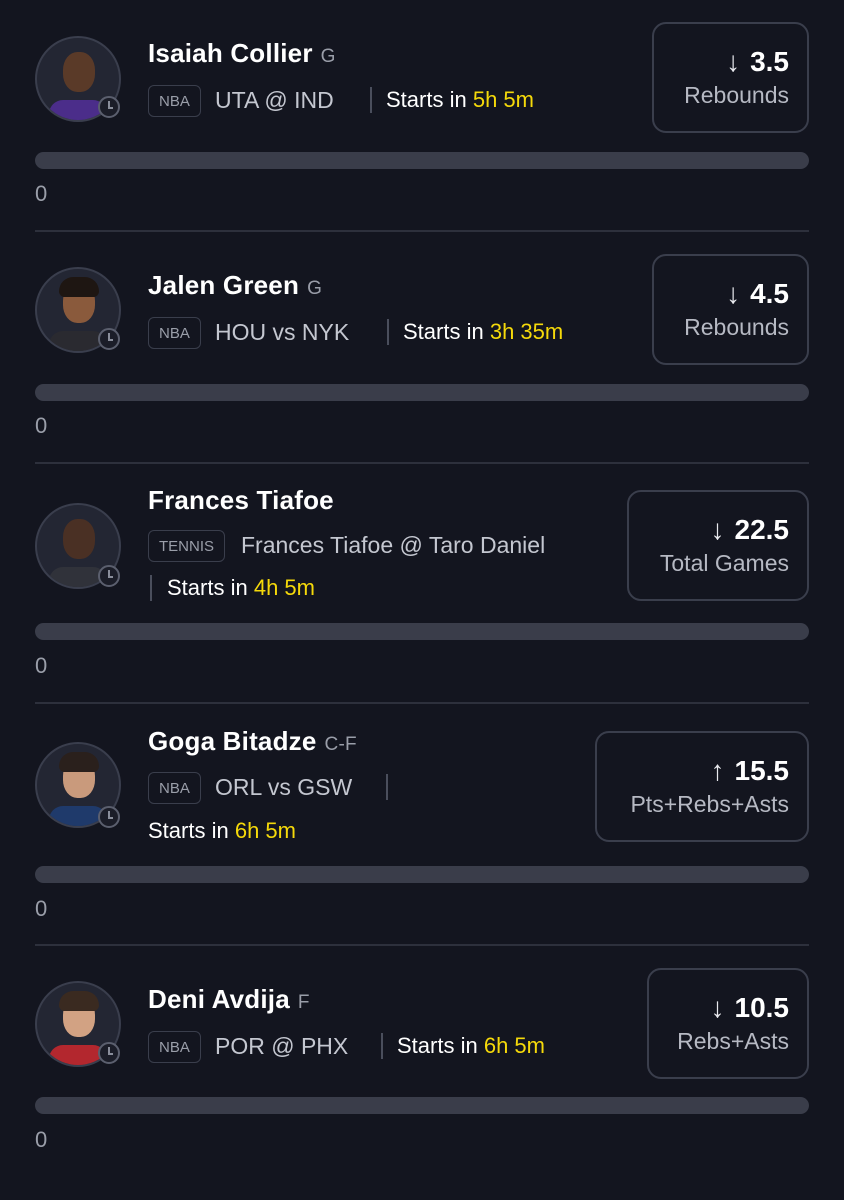 The width and height of the screenshot is (844, 1200). I want to click on projection-button: ↓ 10.5 Rebs+Asts, so click(728, 1023).